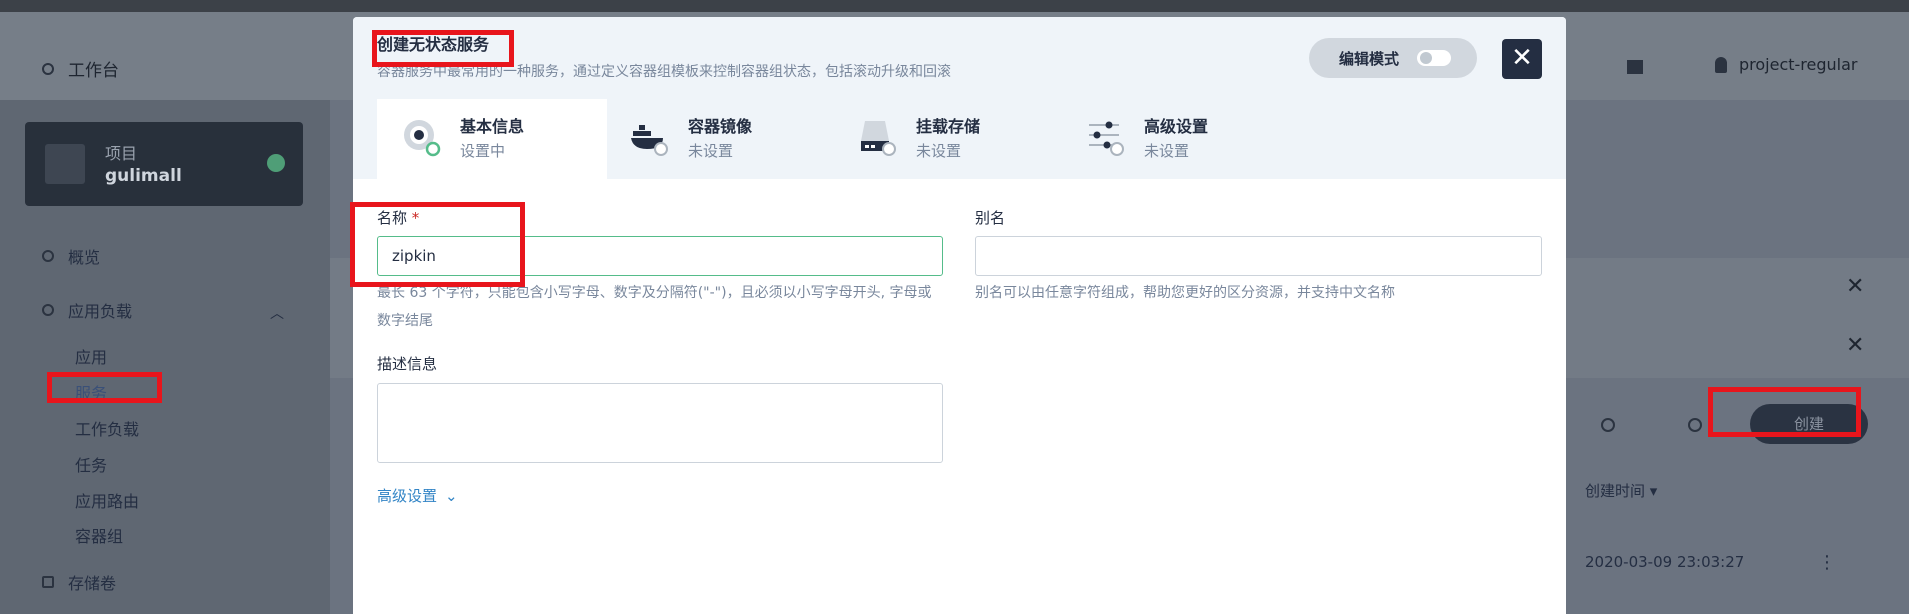 This screenshot has width=1909, height=614. I want to click on advanced-settings-link: 高级设置 ⌄, so click(417, 495).